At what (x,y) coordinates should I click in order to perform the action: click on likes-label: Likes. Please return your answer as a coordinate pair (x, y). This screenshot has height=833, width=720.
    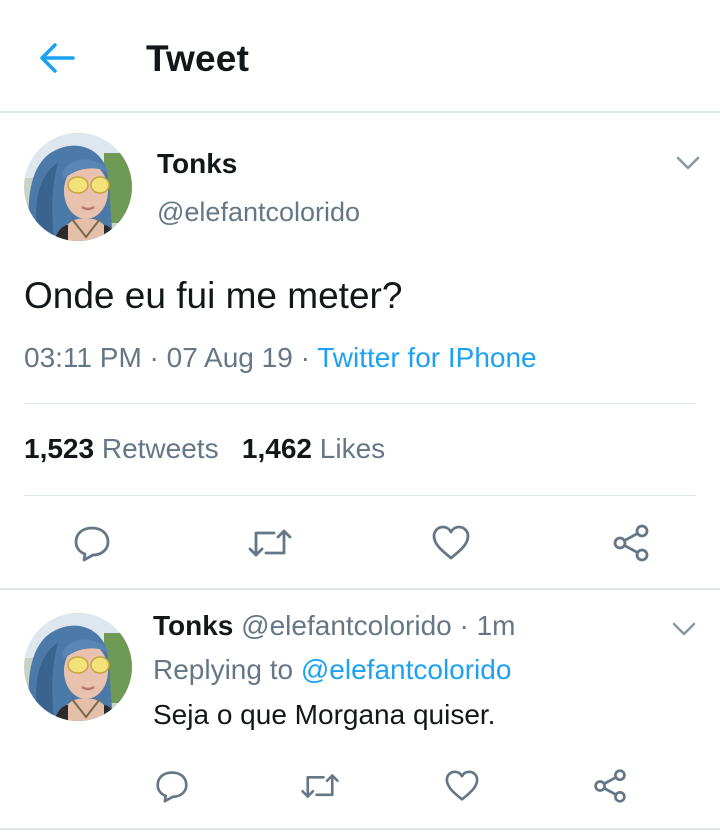
    Looking at the image, I should click on (352, 448).